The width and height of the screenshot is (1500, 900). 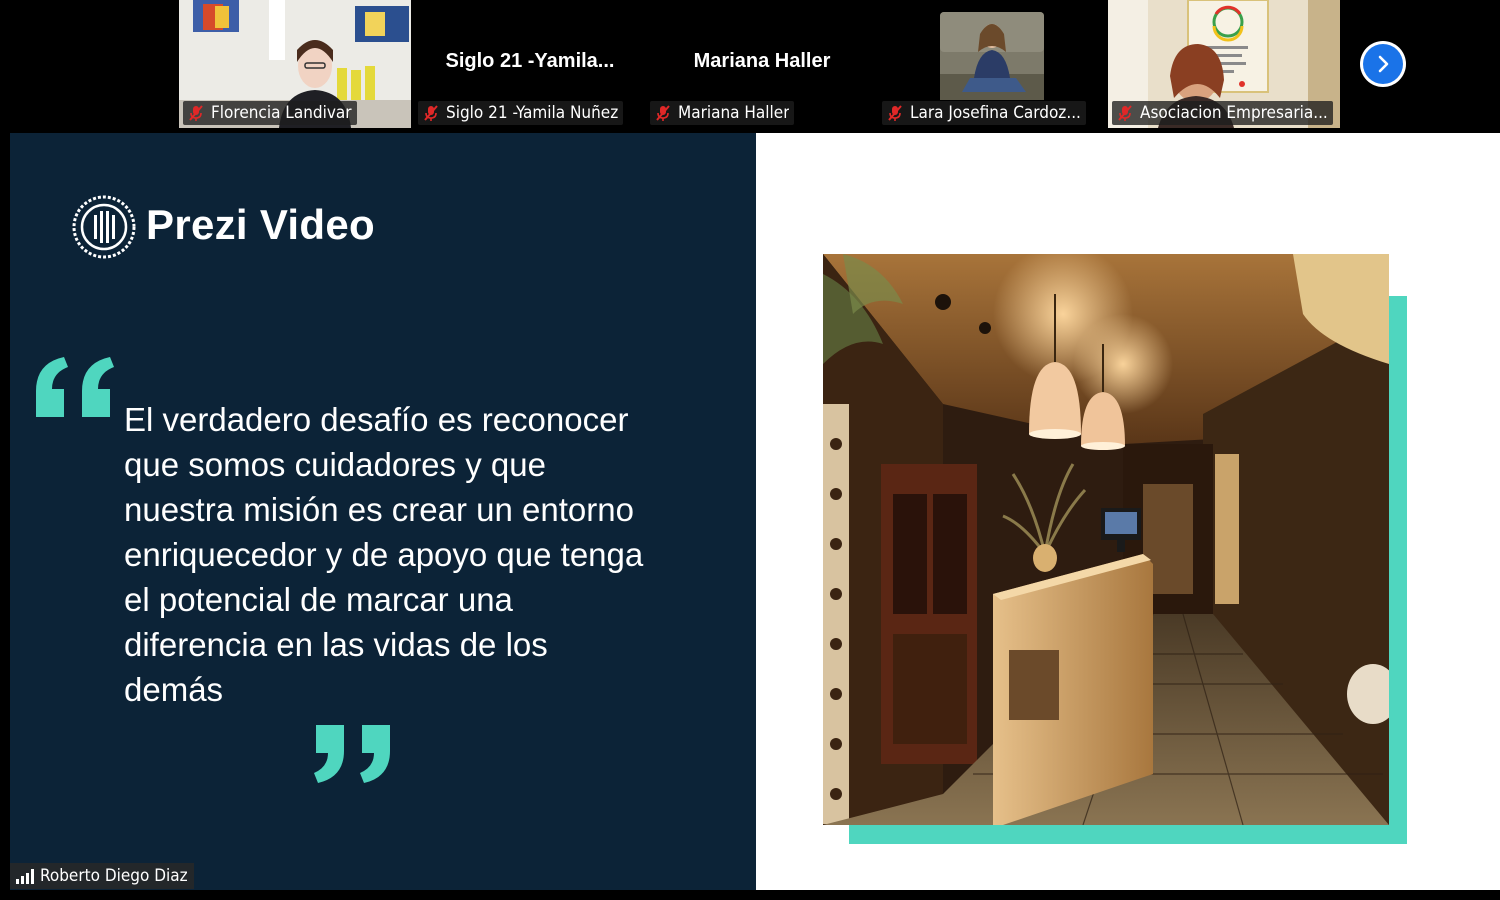 I want to click on participant-tile-florencia: Florencia Landivar, so click(x=295, y=64).